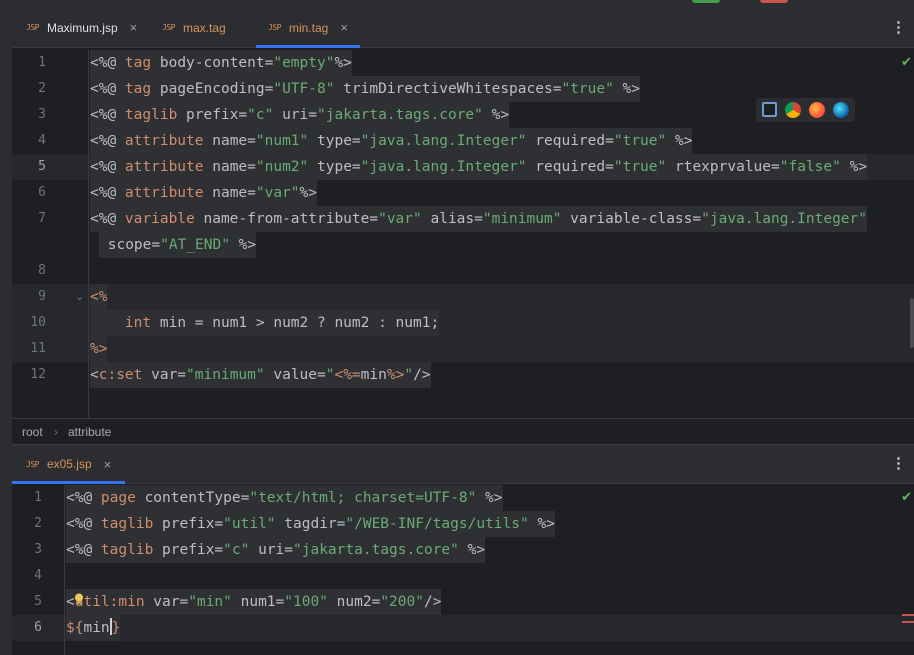  Describe the element at coordinates (271, 550) in the screenshot. I see `code-token: uri=` at that location.